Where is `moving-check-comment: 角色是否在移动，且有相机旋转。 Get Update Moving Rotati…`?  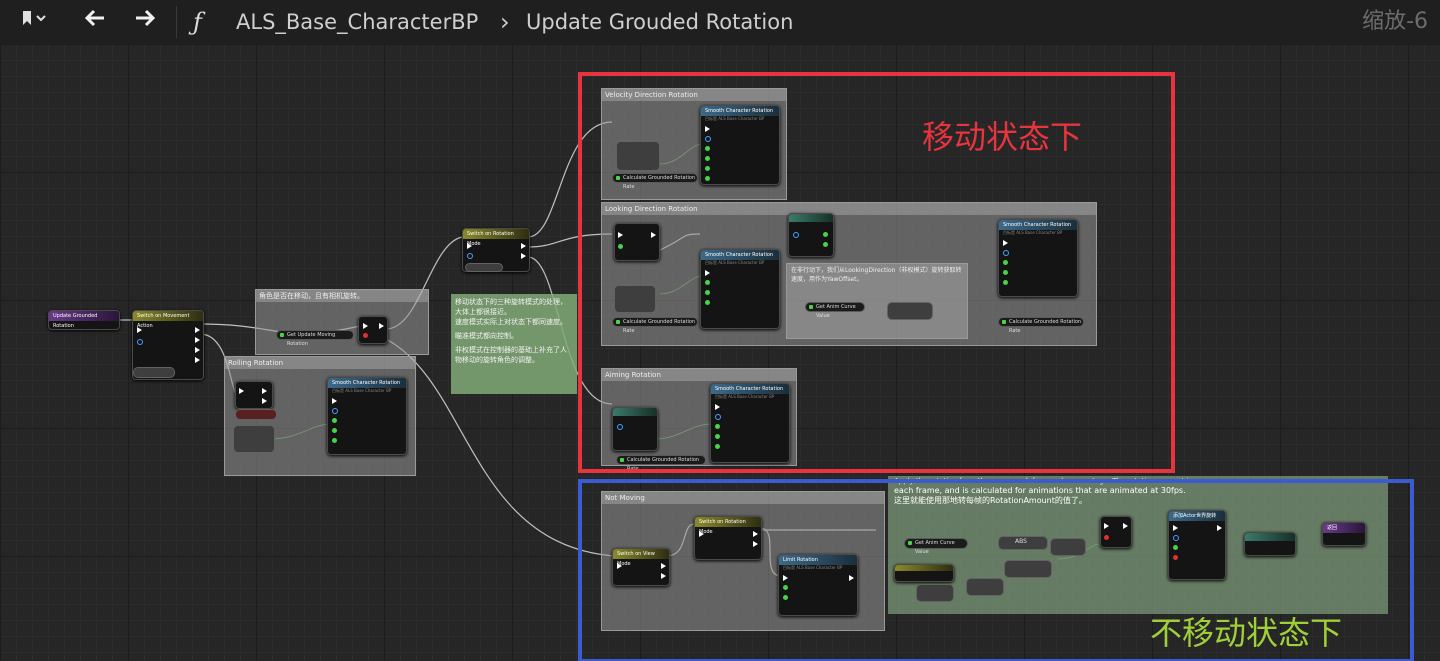
moving-check-comment: 角色是否在移动，且有相机旋转。 Get Update Moving Rotati… is located at coordinates (342, 322).